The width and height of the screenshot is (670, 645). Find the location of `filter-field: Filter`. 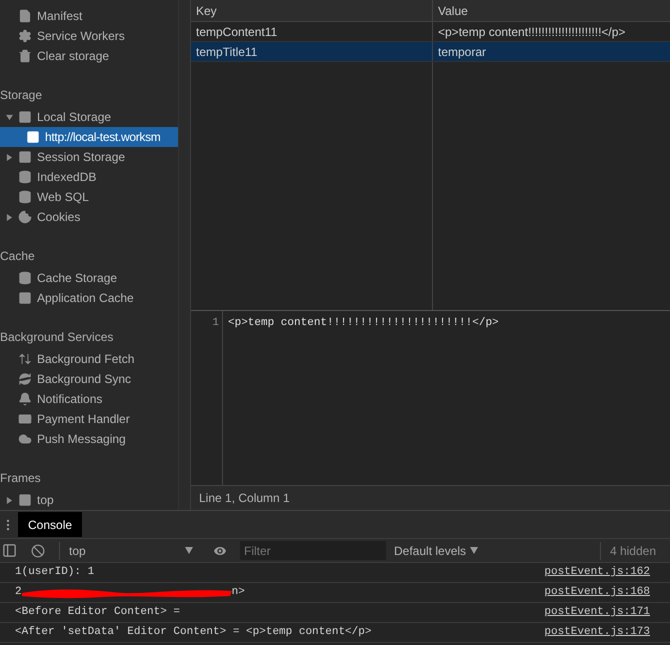

filter-field: Filter is located at coordinates (313, 550).